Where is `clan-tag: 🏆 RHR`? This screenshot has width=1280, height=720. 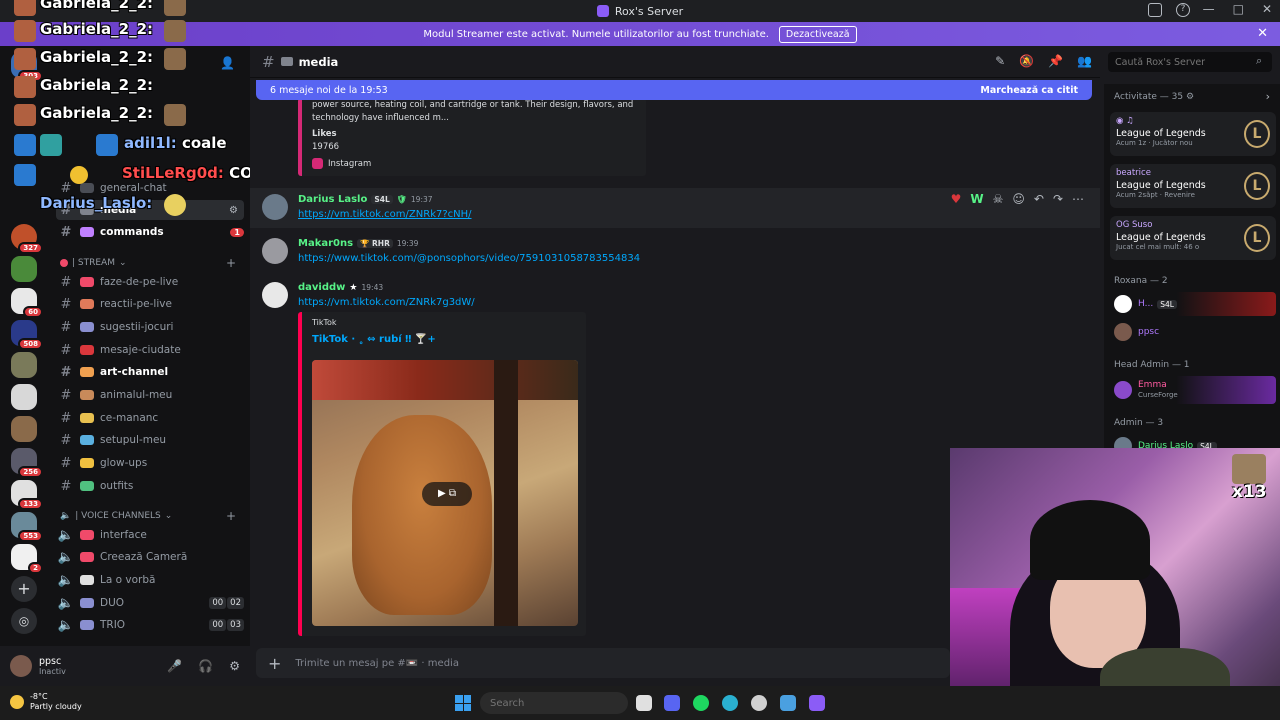
clan-tag: 🏆 RHR is located at coordinates (375, 243).